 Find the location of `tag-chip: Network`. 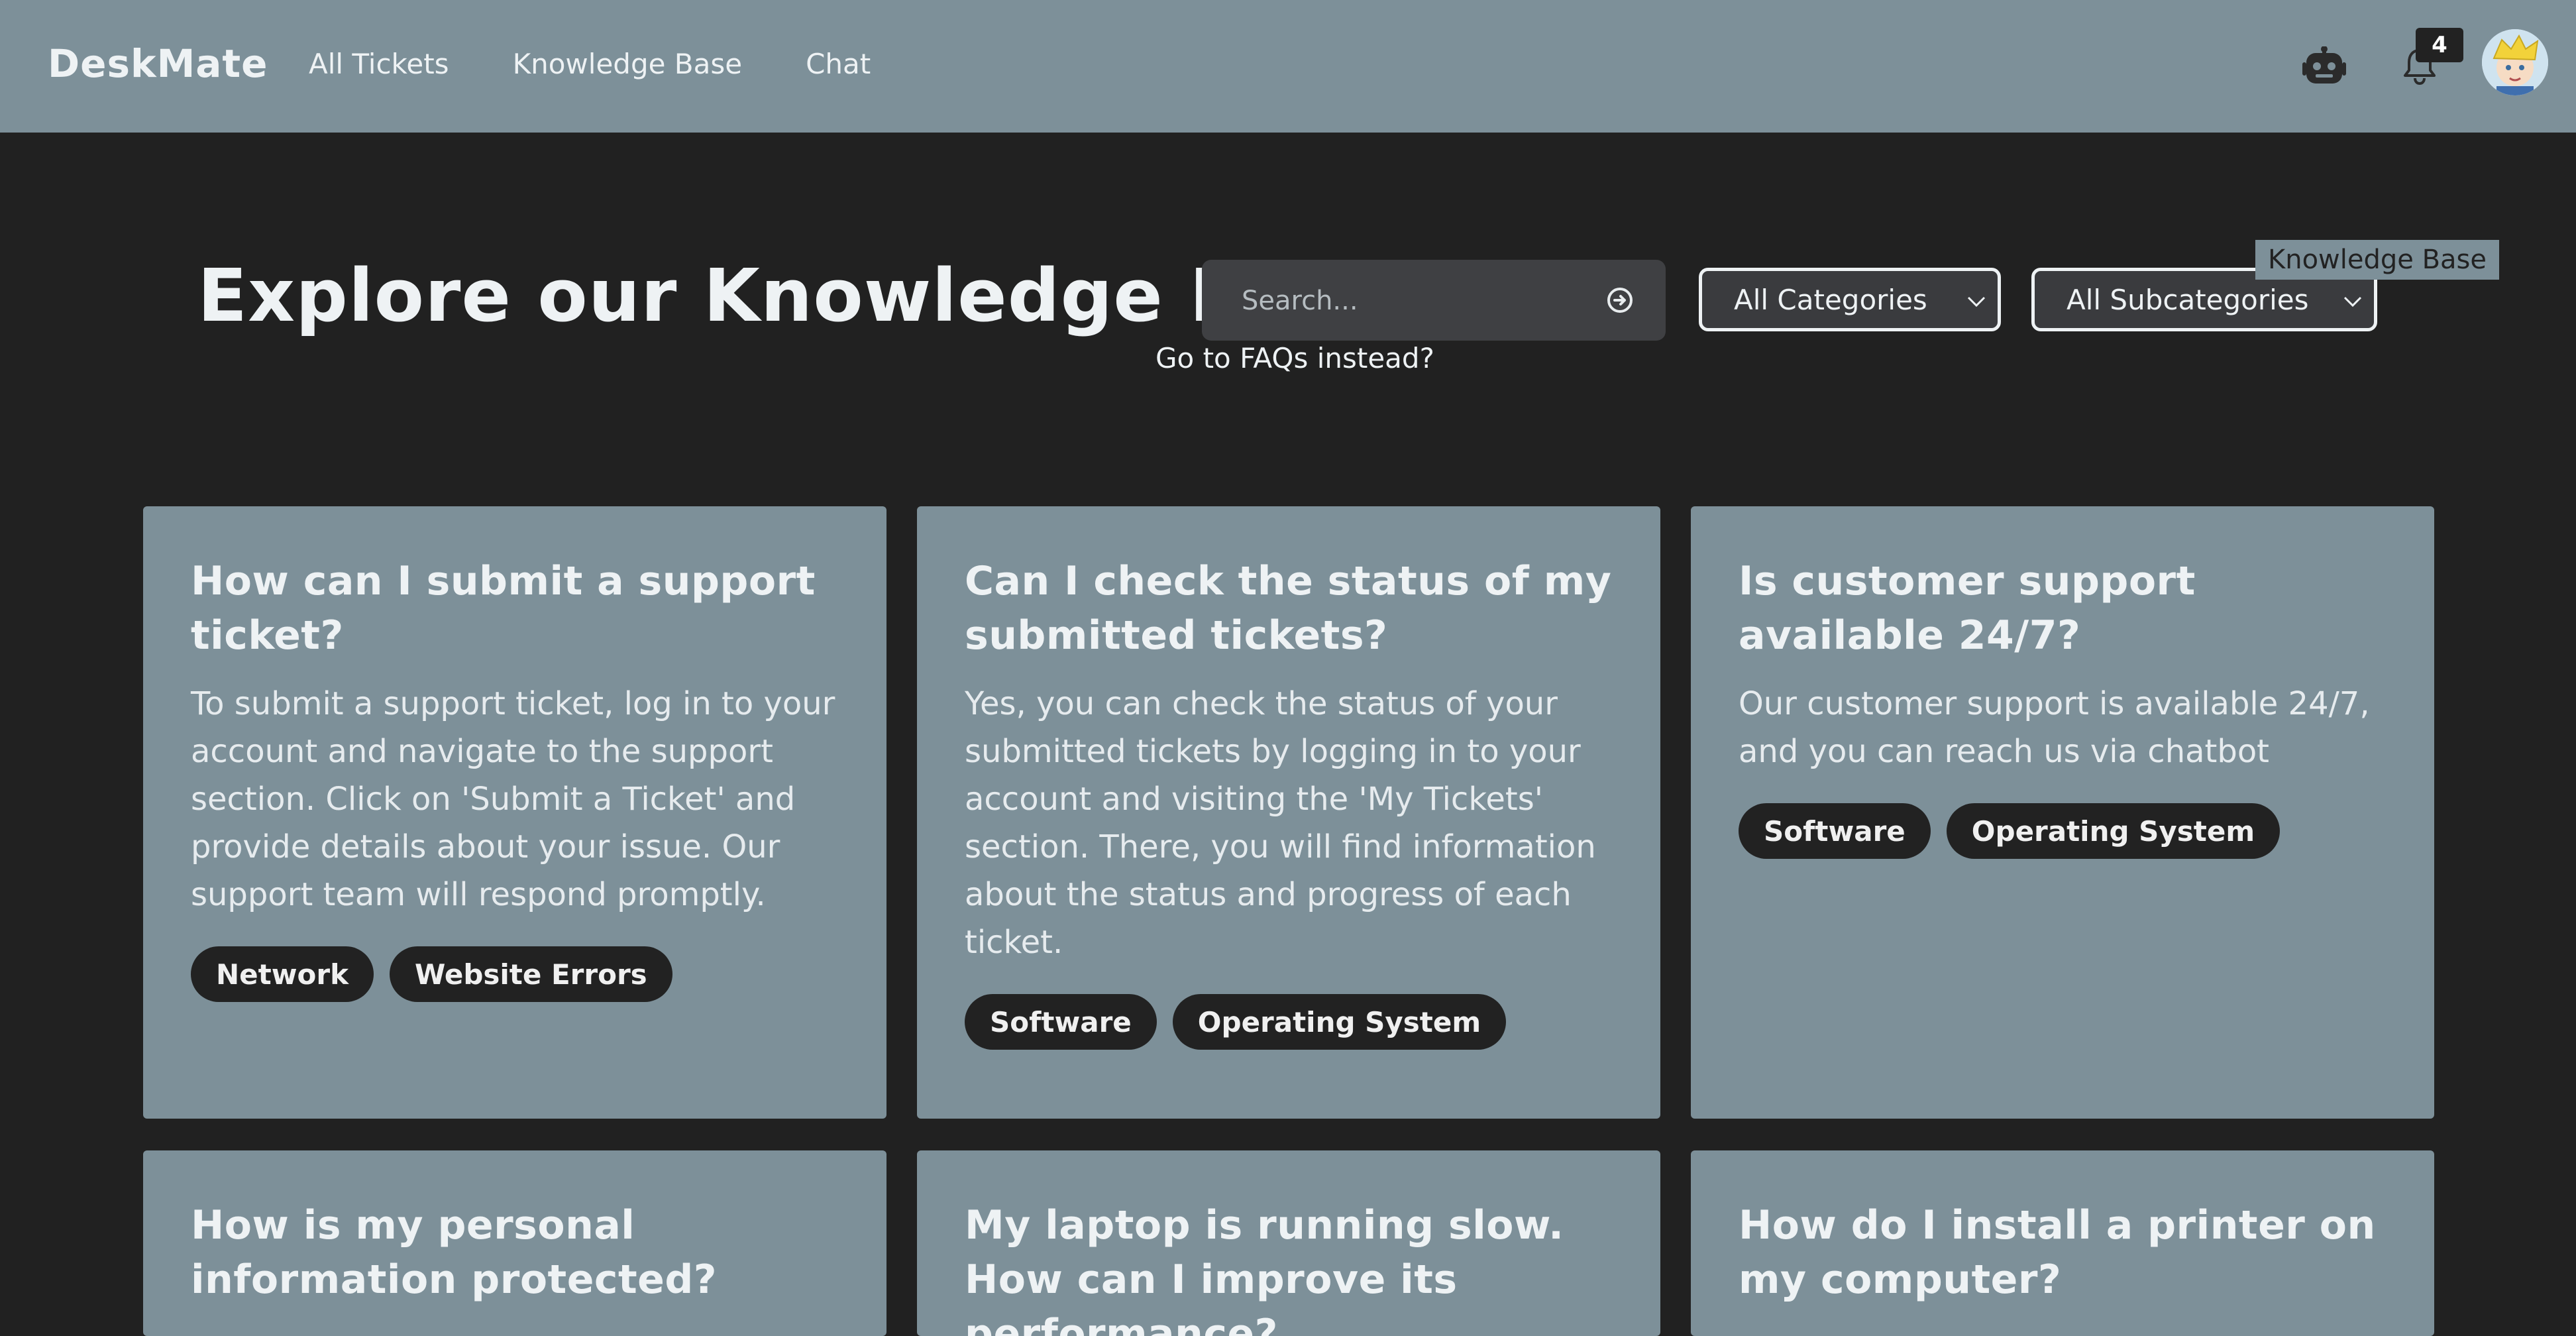

tag-chip: Network is located at coordinates (282, 974).